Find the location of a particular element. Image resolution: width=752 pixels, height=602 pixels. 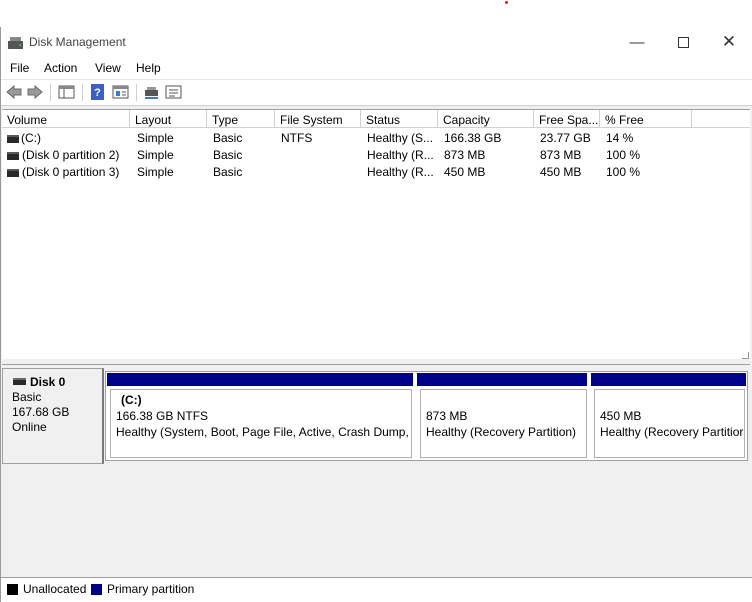

primary-partition-swatch is located at coordinates (96, 589).